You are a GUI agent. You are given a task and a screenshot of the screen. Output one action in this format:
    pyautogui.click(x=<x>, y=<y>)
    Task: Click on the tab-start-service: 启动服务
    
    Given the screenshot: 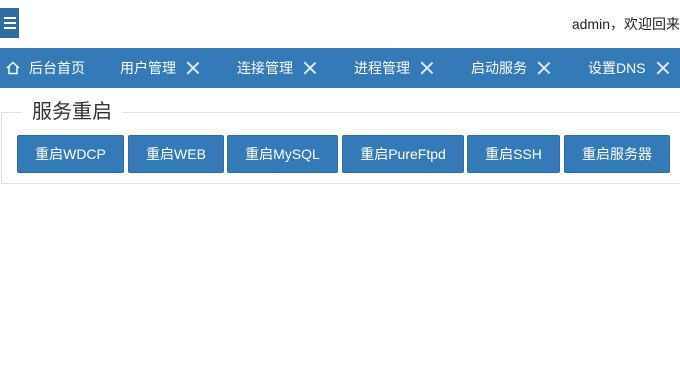 What is the action you would take?
    pyautogui.click(x=511, y=68)
    